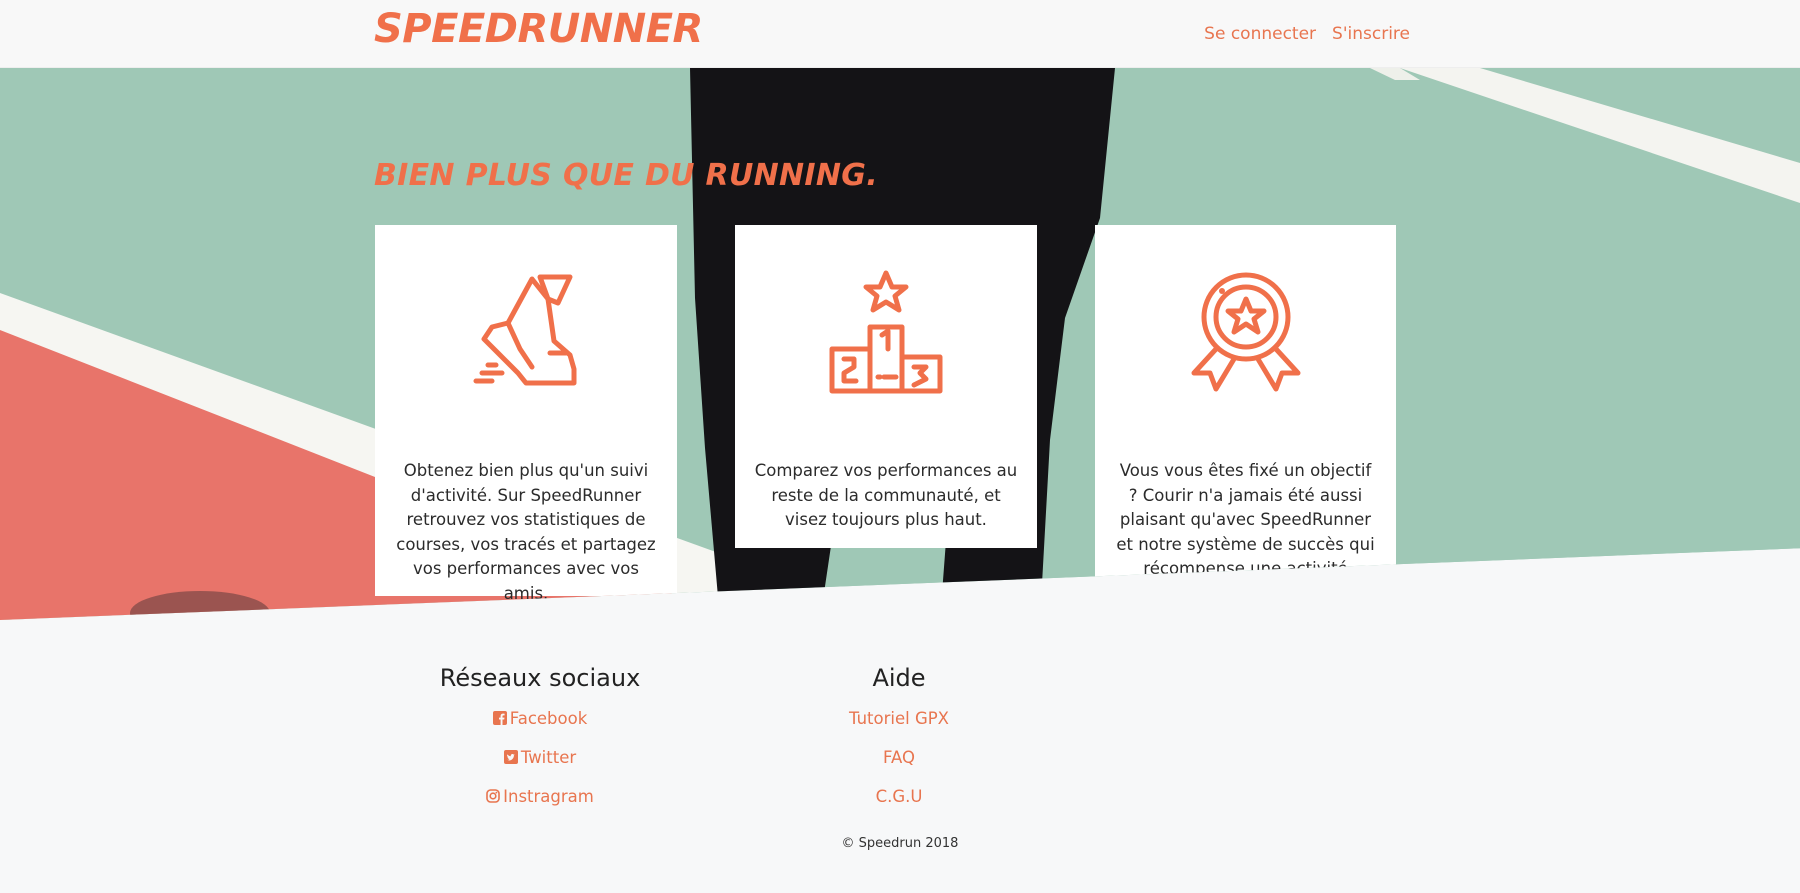  I want to click on gpx-tutorial-link: Tutoriel GPX, so click(899, 725).